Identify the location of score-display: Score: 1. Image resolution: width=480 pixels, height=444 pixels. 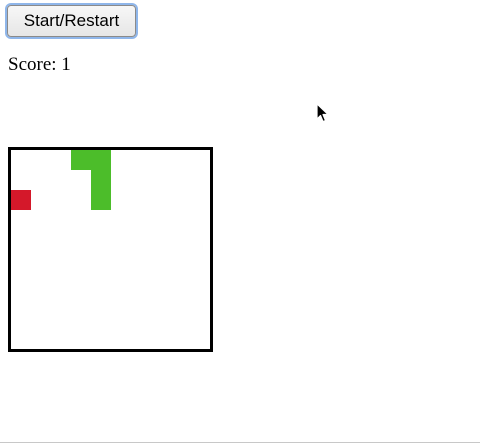
(39, 65).